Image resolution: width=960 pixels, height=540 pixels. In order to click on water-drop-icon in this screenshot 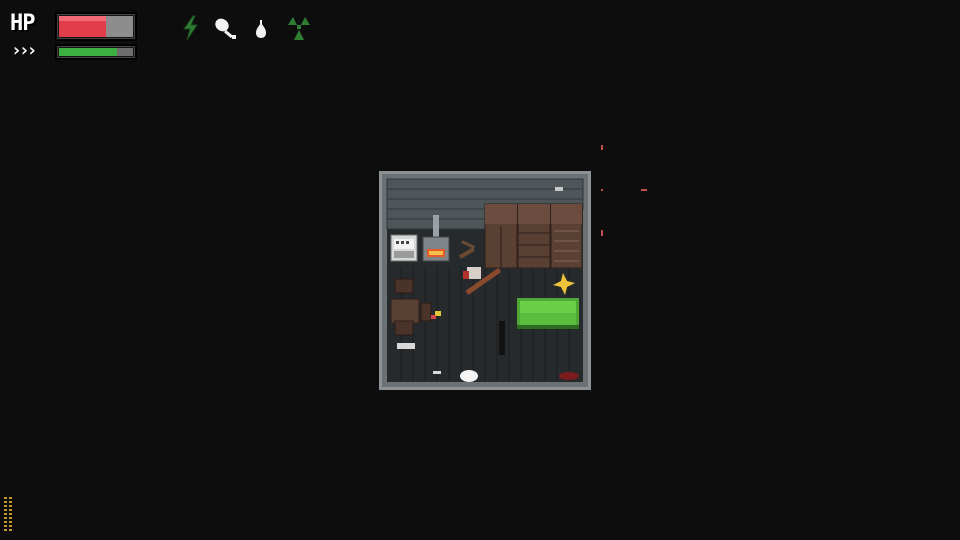, I will do `click(262, 28)`.